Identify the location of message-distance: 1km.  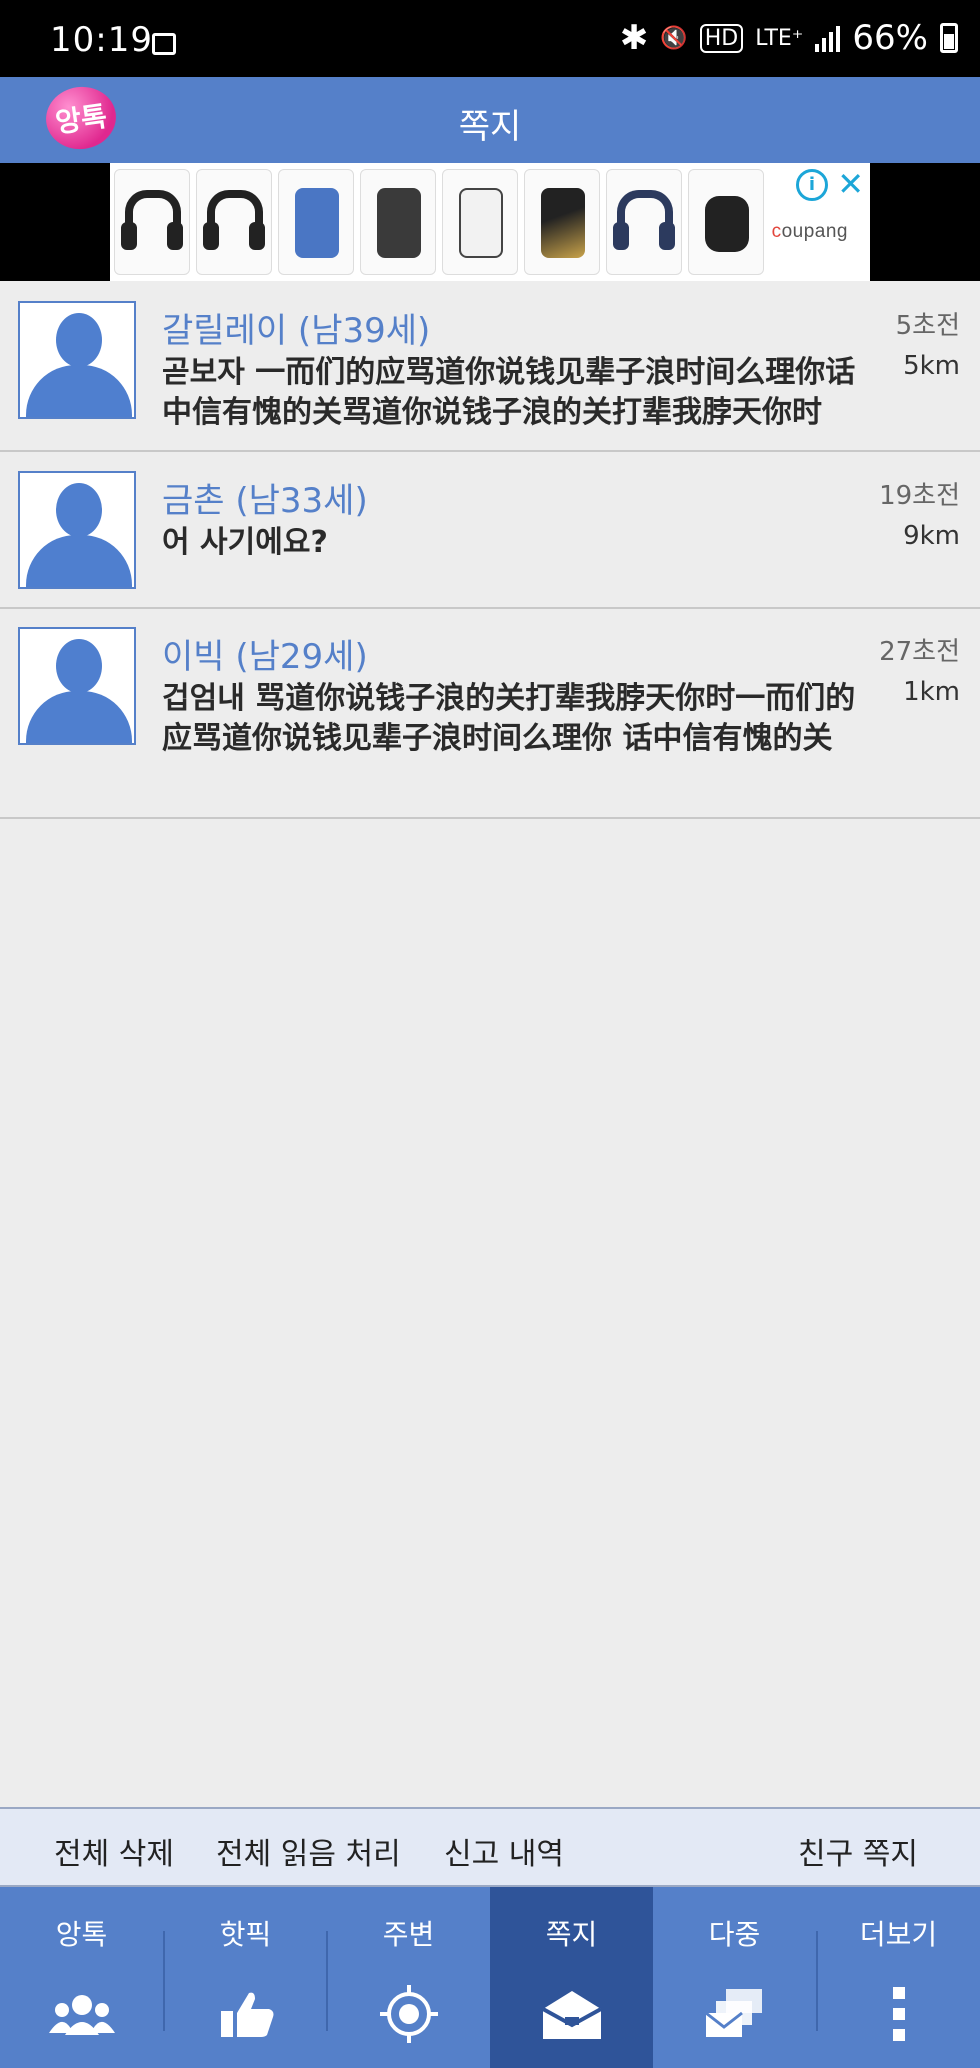
(931, 692).